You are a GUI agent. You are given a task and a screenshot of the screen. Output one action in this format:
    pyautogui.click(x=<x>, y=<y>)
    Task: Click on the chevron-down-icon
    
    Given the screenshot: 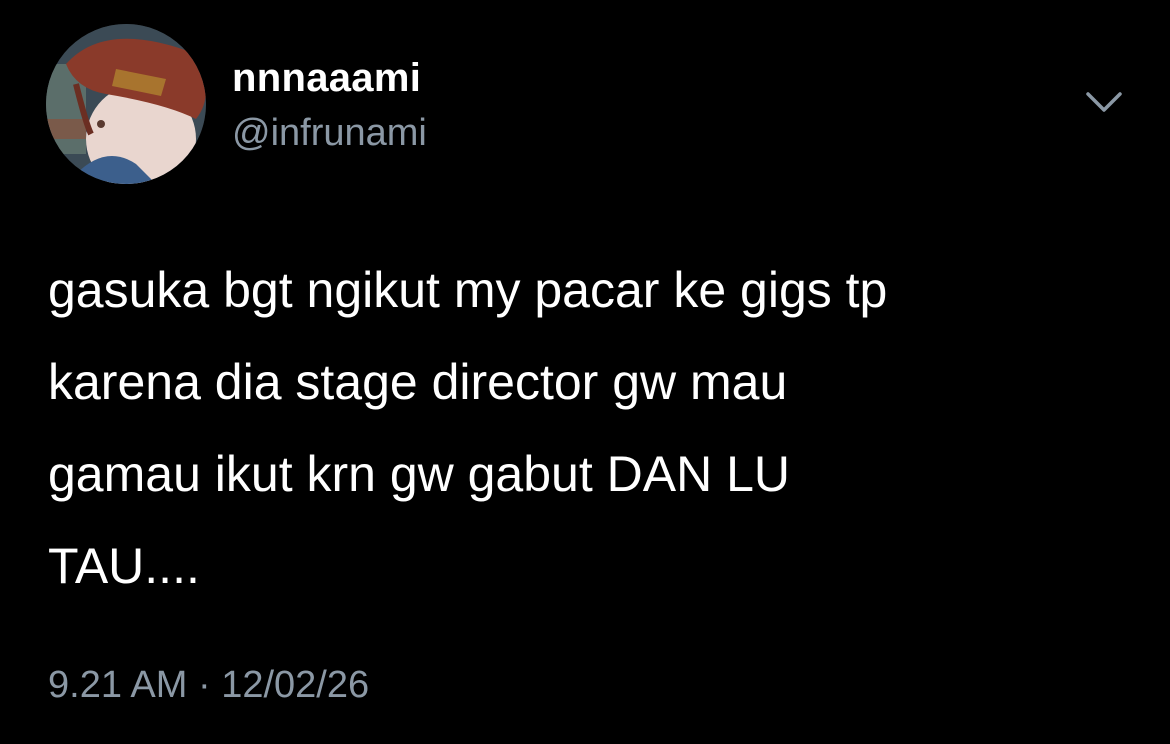 What is the action you would take?
    pyautogui.click(x=1104, y=102)
    